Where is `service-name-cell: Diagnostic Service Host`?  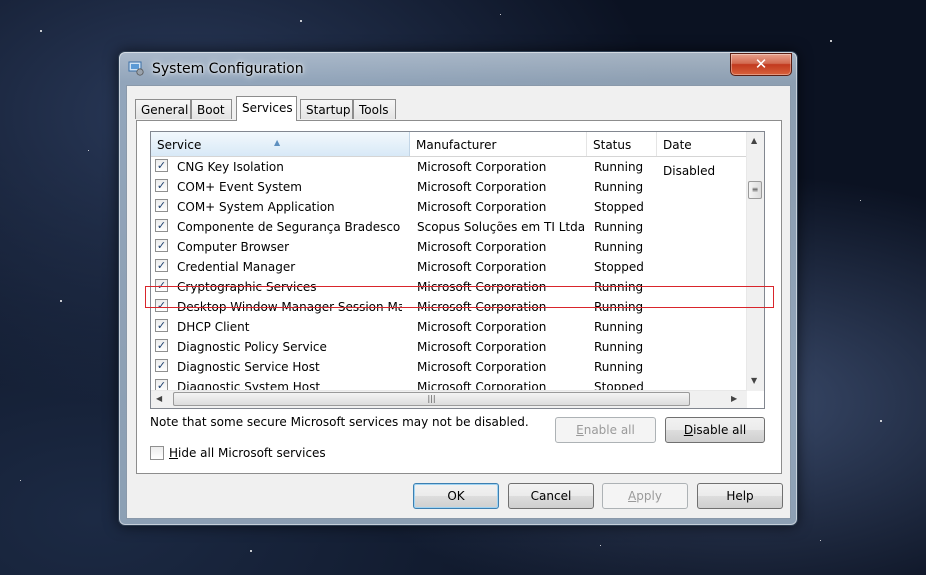 service-name-cell: Diagnostic Service Host is located at coordinates (248, 367).